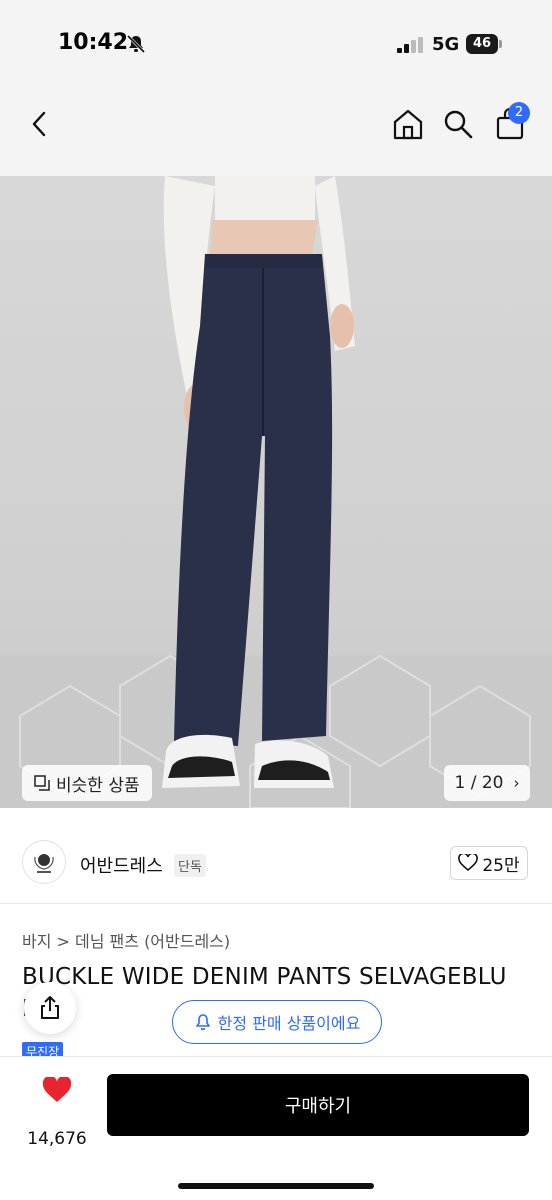  Describe the element at coordinates (410, 45) in the screenshot. I see `cellular-signal-icon` at that location.